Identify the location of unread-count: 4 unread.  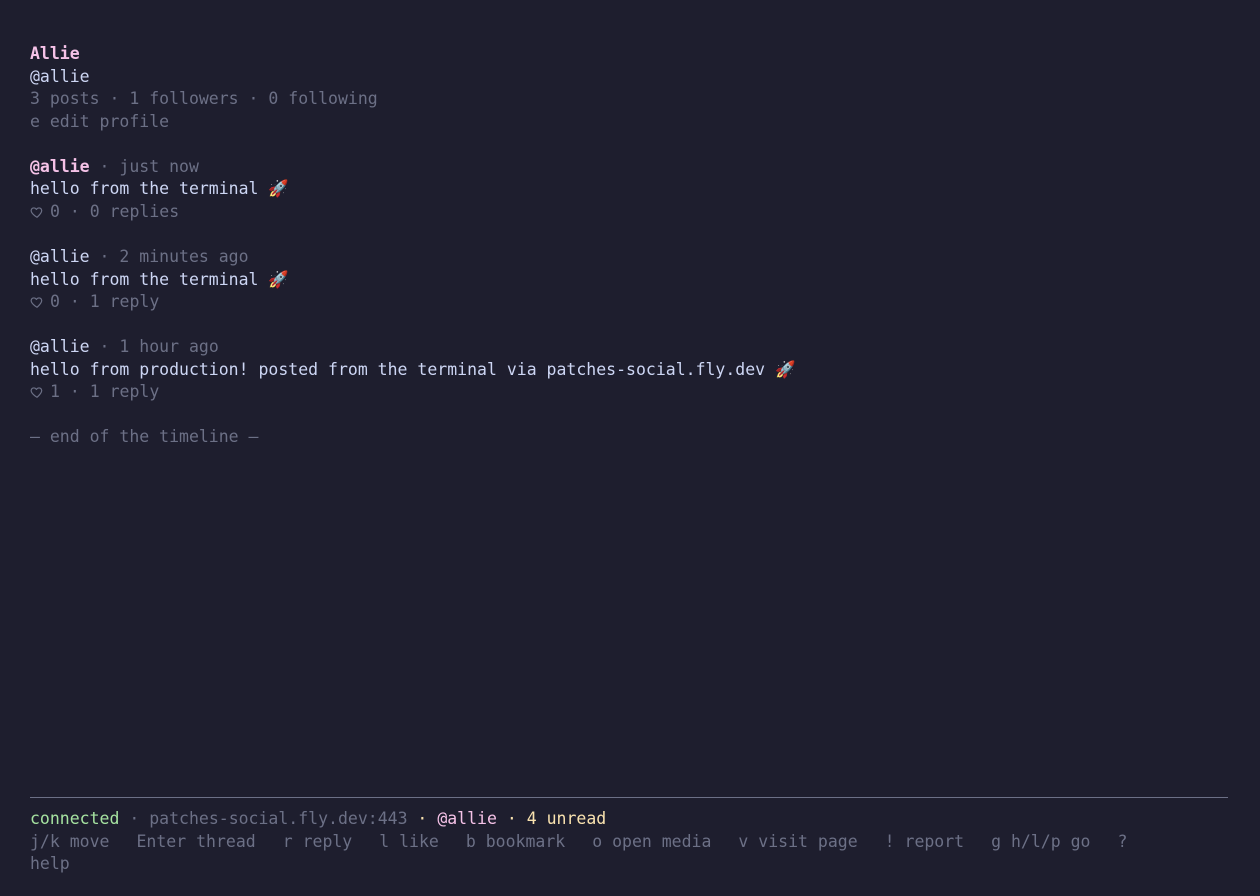
(566, 818).